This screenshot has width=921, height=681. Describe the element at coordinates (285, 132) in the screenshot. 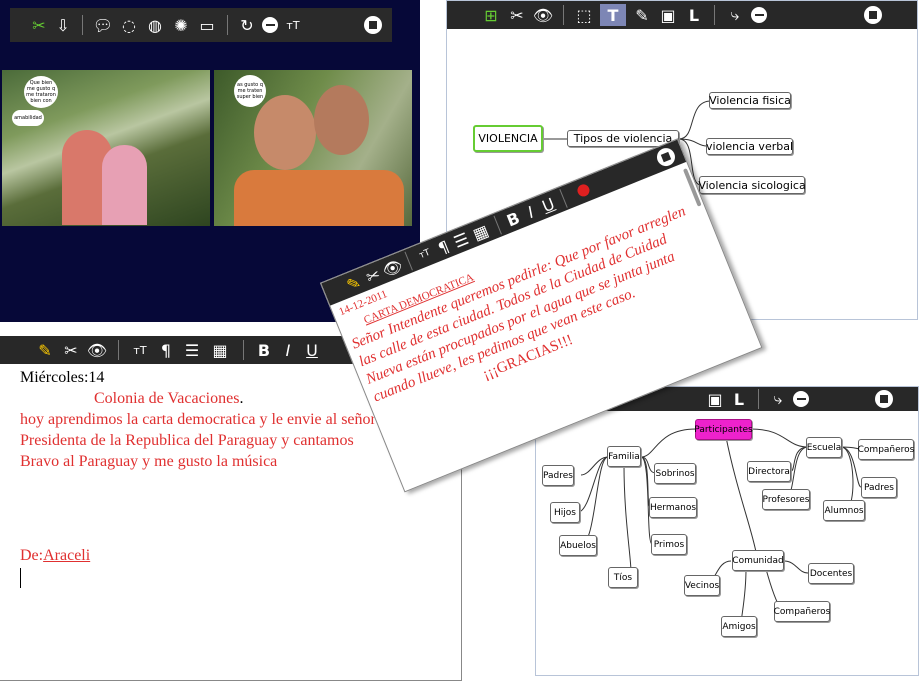

I see `girl-face` at that location.